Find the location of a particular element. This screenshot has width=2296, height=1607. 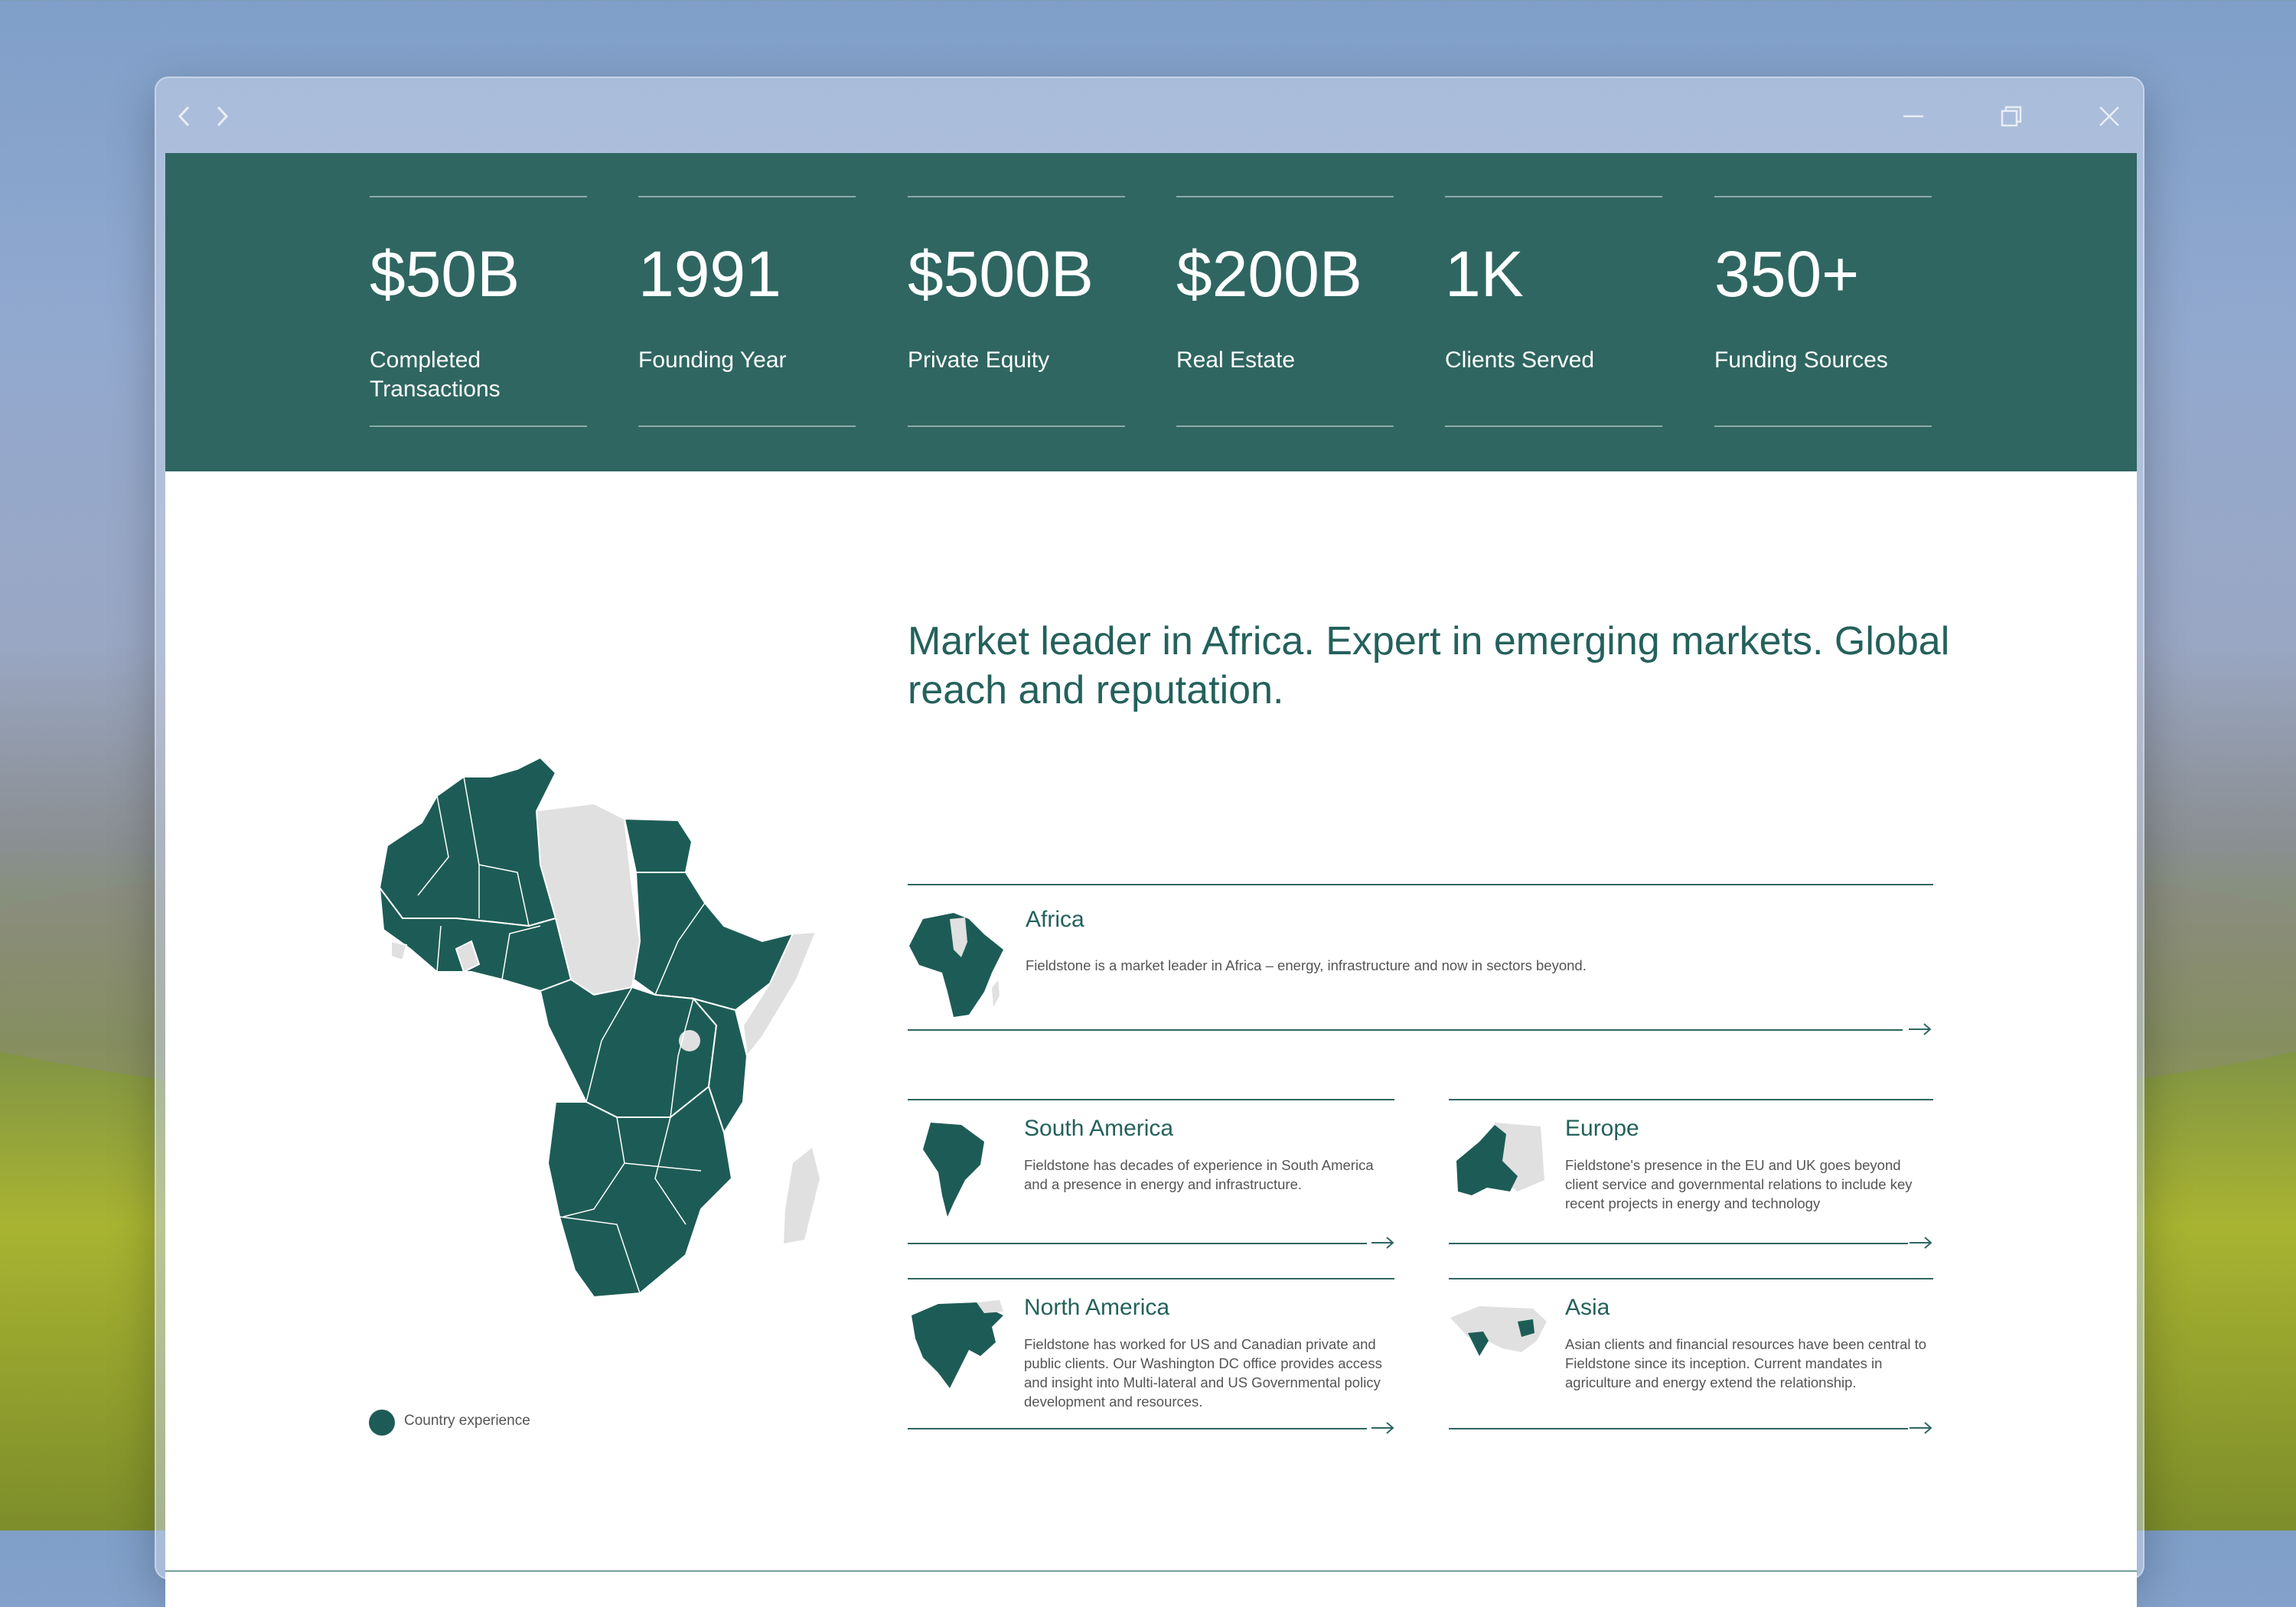

europe-mini-map is located at coordinates (1500, 1159).